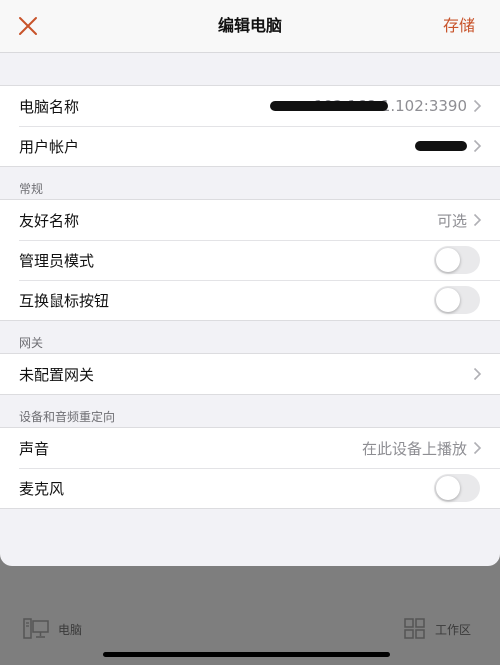 This screenshot has width=500, height=665. I want to click on sound-label: 声音, so click(34, 448).